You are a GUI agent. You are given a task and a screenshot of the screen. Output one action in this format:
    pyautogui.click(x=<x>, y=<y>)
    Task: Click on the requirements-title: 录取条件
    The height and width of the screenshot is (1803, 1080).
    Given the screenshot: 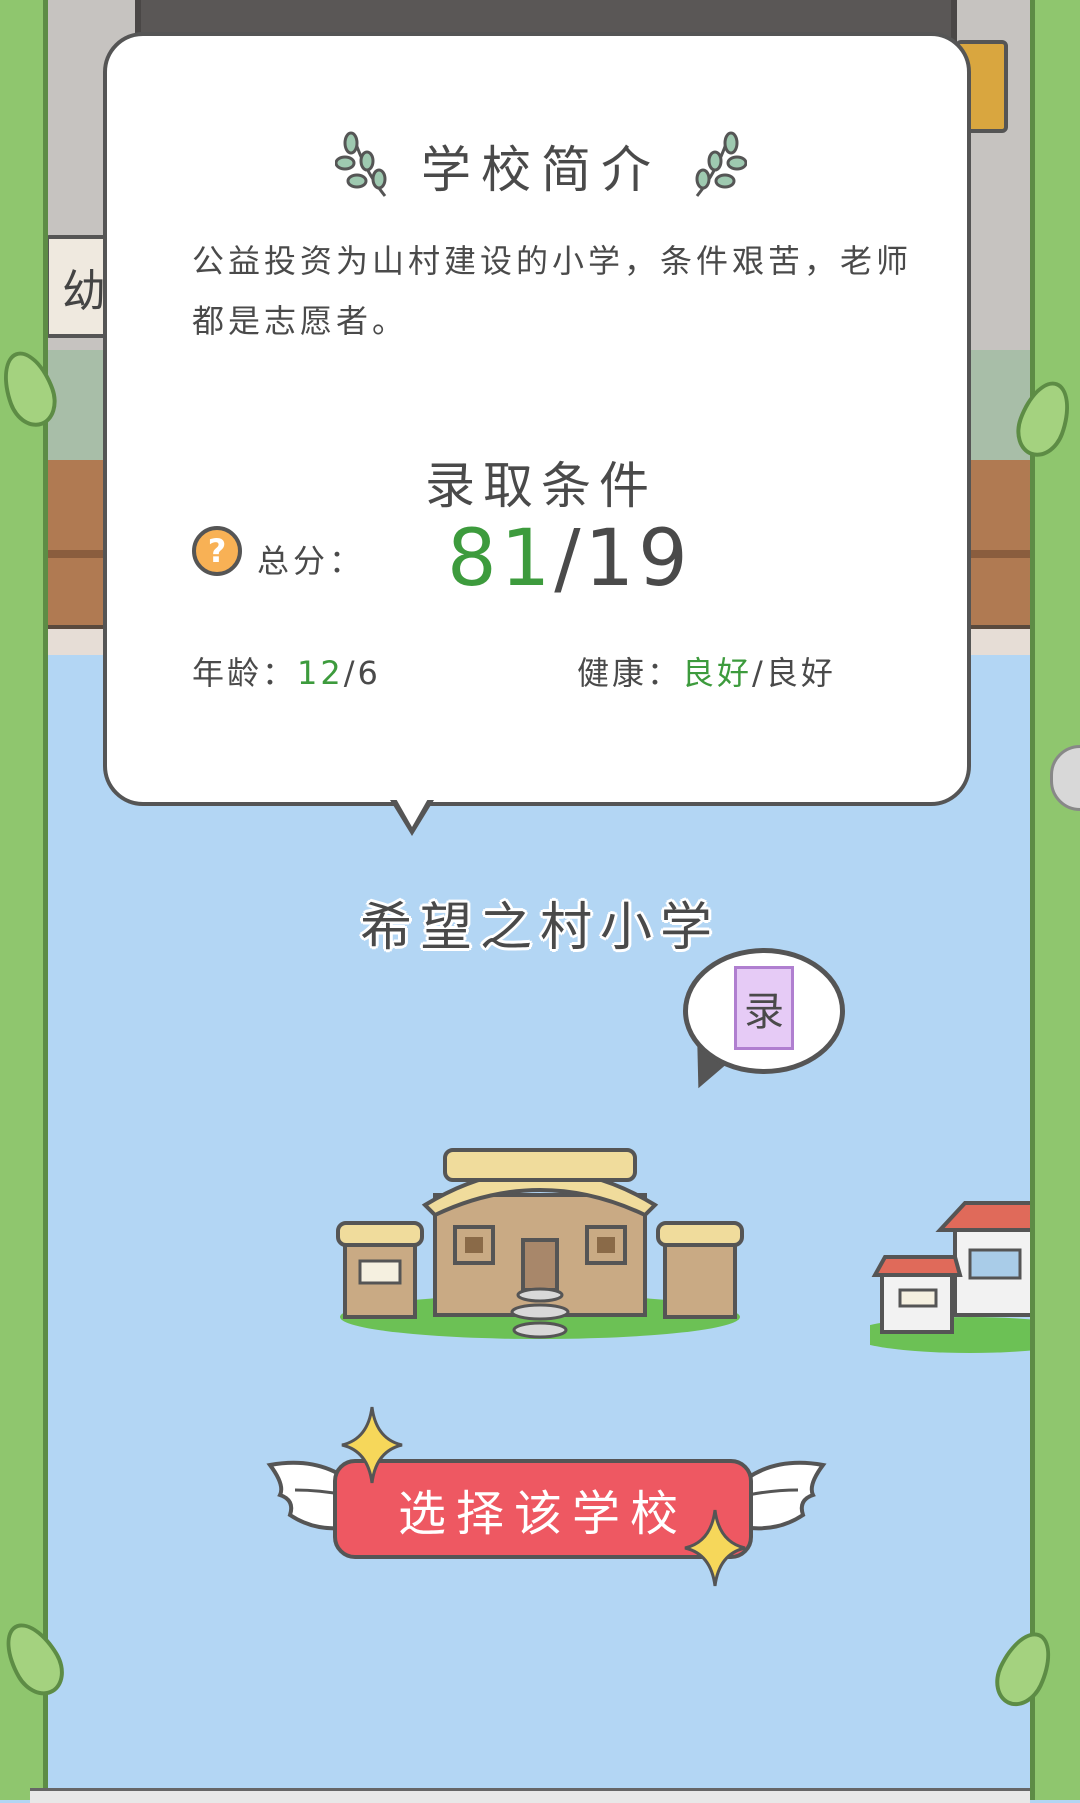 What is the action you would take?
    pyautogui.click(x=541, y=486)
    